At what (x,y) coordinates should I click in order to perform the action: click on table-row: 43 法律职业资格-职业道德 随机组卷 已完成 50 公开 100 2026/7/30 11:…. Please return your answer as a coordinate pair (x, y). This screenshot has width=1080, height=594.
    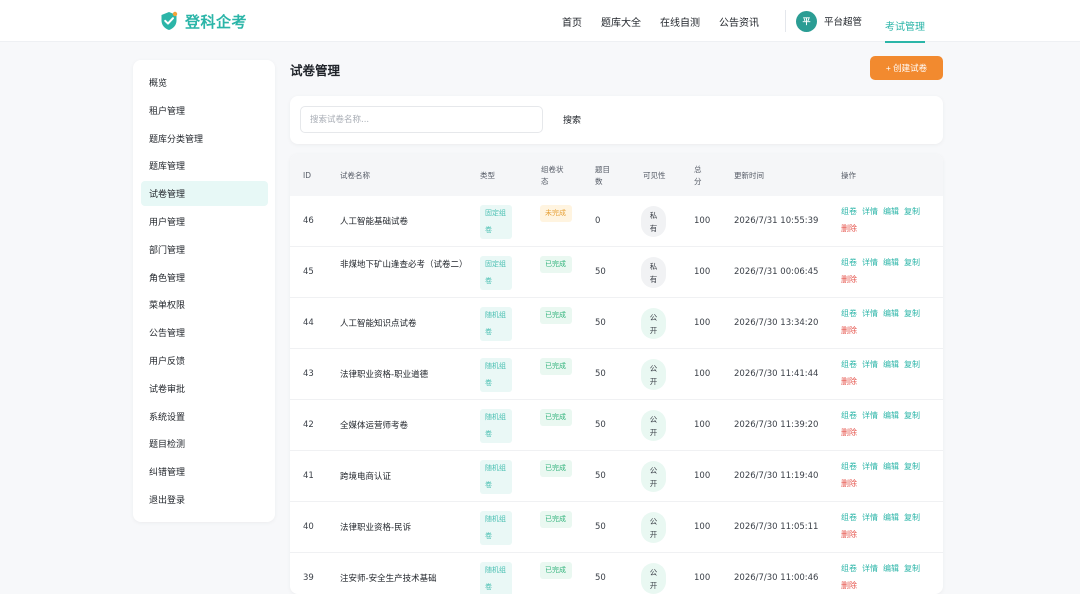
    Looking at the image, I should click on (616, 374).